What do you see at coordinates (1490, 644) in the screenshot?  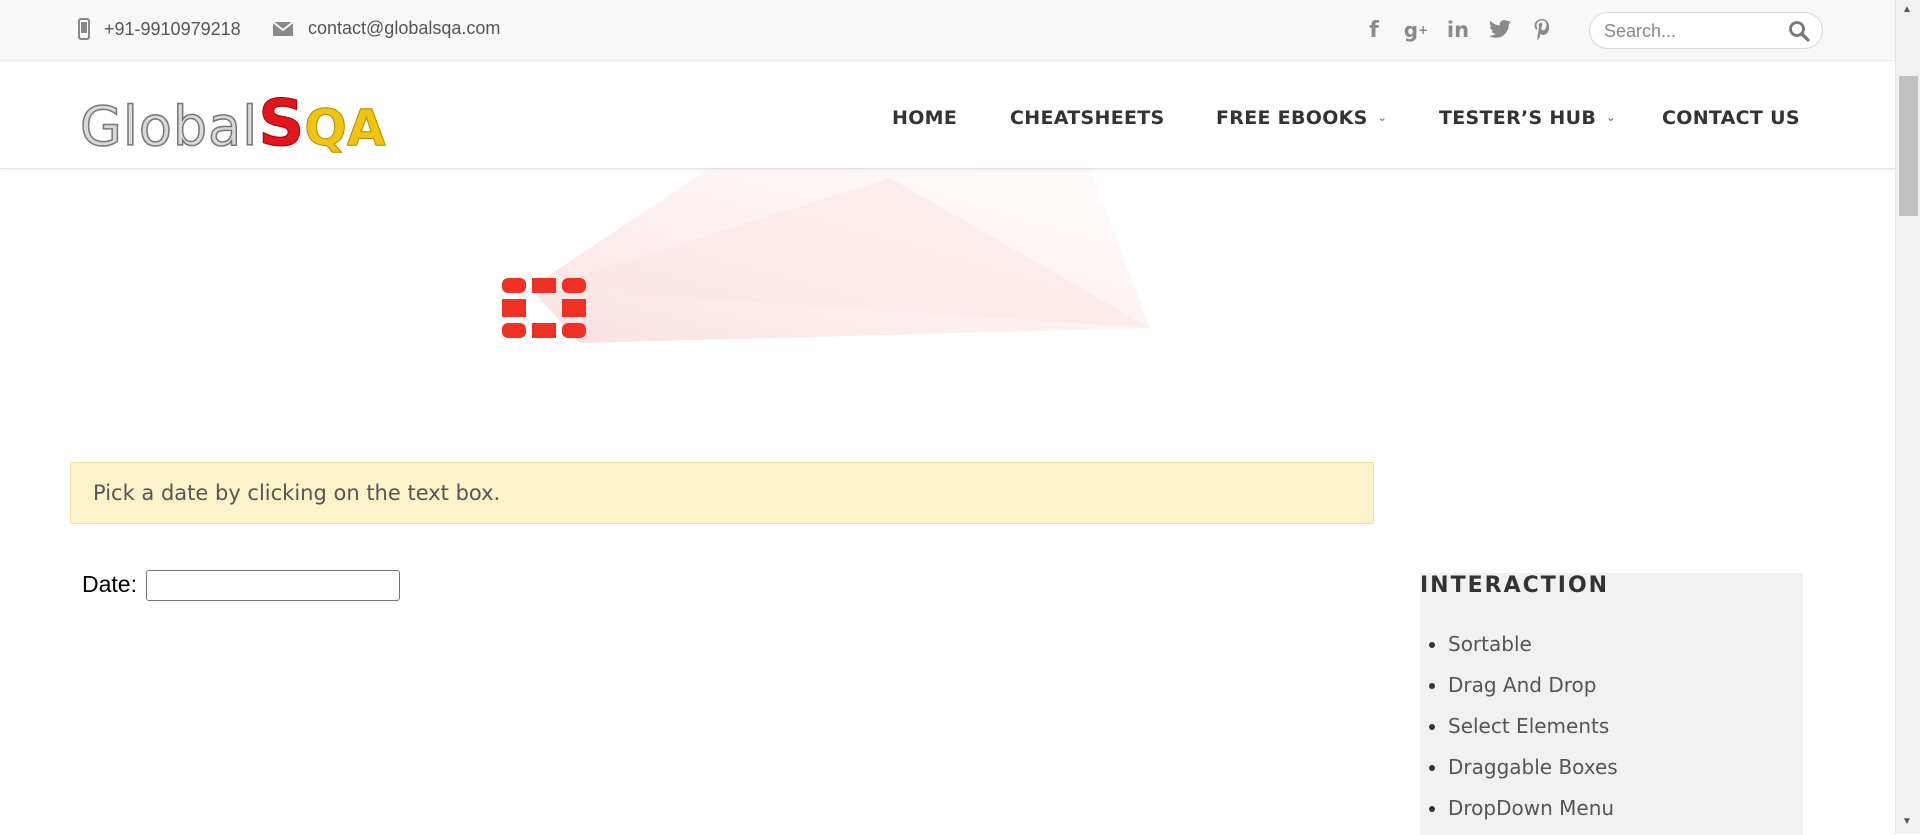 I see `sidebar-link-sortable: Sortable` at bounding box center [1490, 644].